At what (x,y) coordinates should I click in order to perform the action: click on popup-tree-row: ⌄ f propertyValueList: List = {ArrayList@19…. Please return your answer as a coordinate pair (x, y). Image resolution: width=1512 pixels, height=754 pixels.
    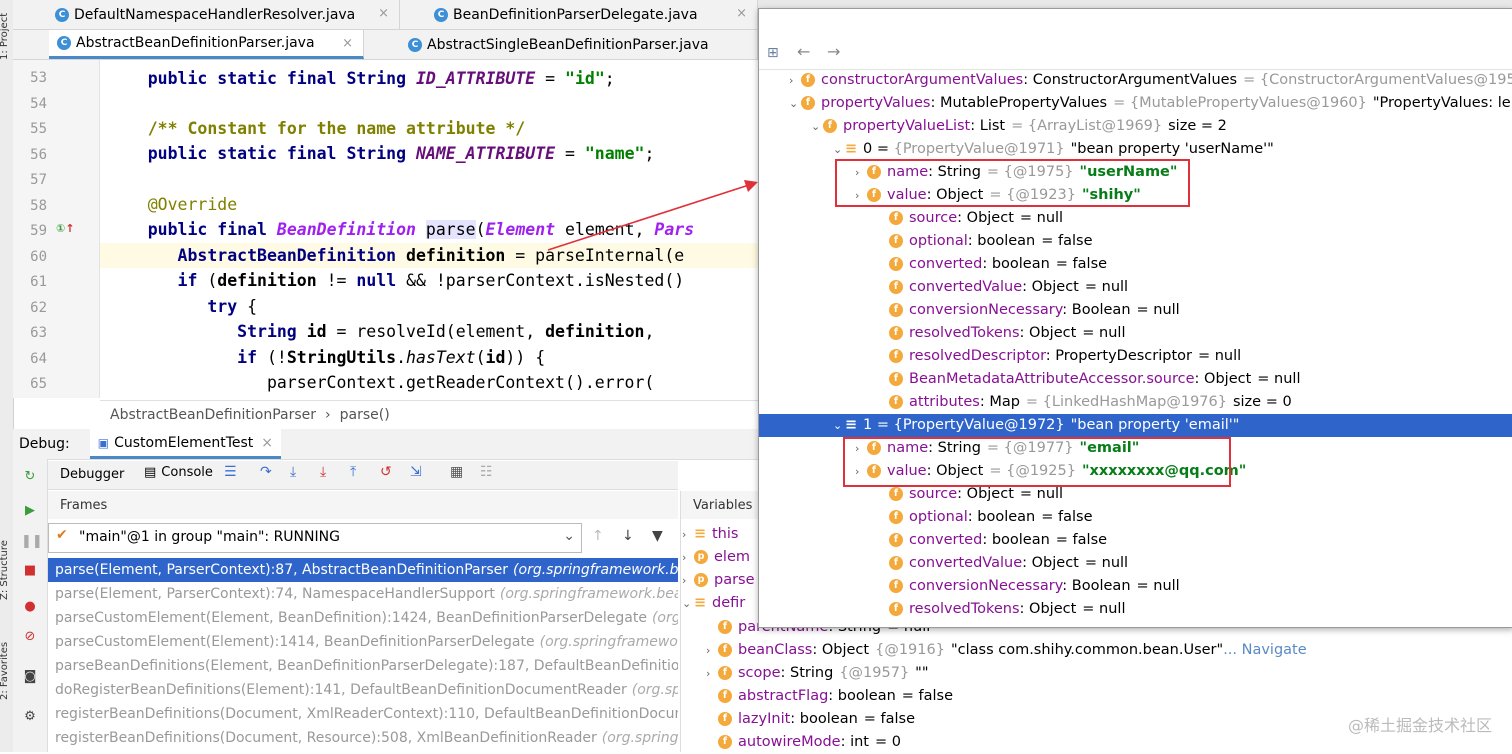
    Looking at the image, I should click on (1019, 126).